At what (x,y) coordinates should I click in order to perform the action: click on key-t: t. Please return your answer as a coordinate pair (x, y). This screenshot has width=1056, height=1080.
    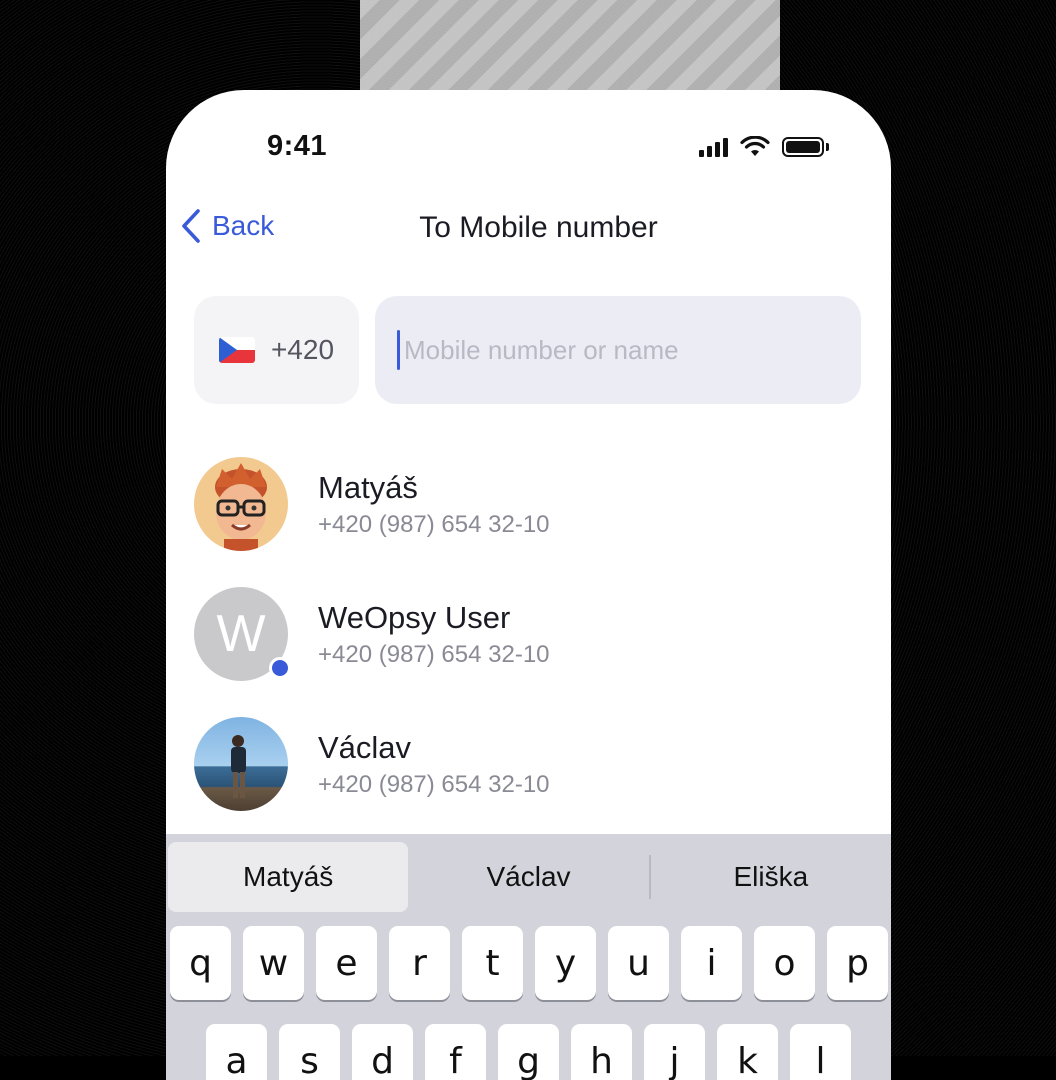
    Looking at the image, I should click on (492, 963).